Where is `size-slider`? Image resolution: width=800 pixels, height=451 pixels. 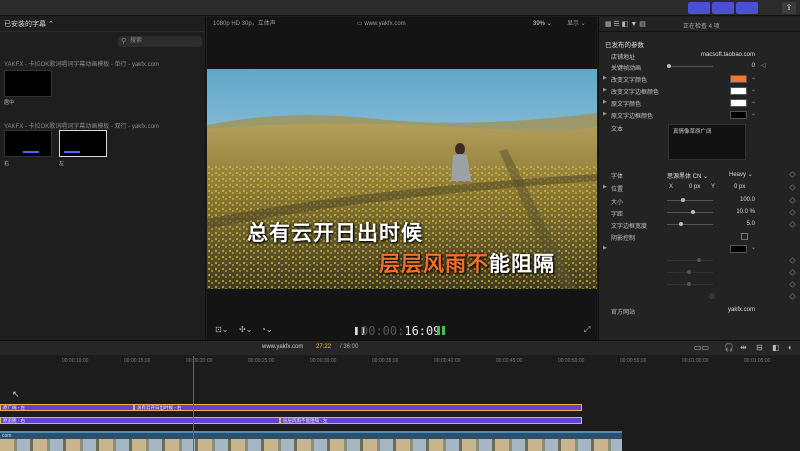
size-slider is located at coordinates (690, 200).